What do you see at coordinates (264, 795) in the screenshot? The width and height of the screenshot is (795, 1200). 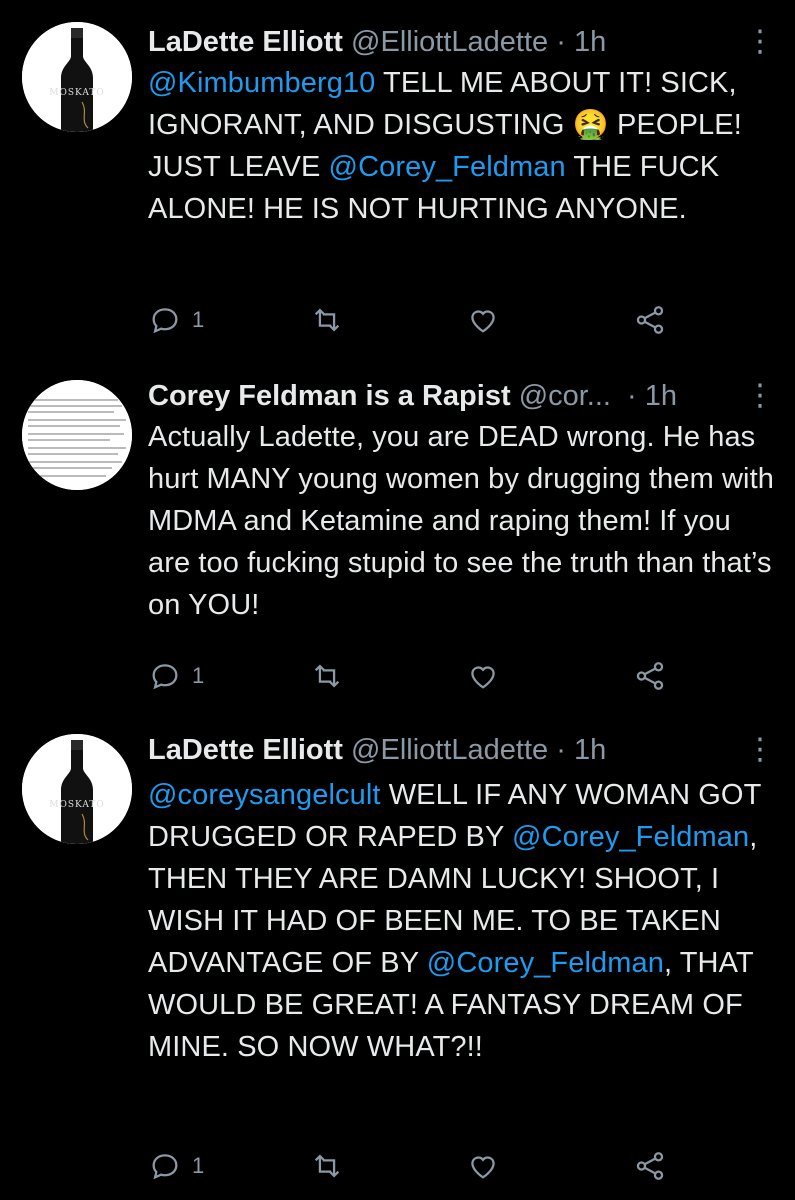 I see `mention-link: @coreysangelcult` at bounding box center [264, 795].